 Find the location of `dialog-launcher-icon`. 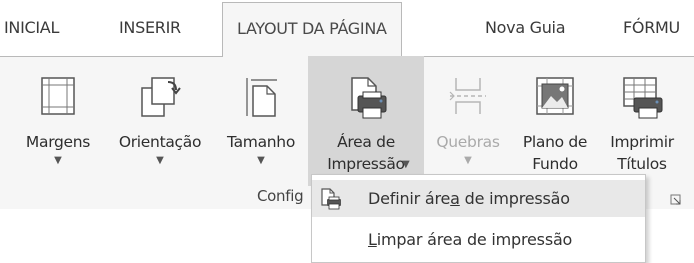

dialog-launcher-icon is located at coordinates (676, 200).